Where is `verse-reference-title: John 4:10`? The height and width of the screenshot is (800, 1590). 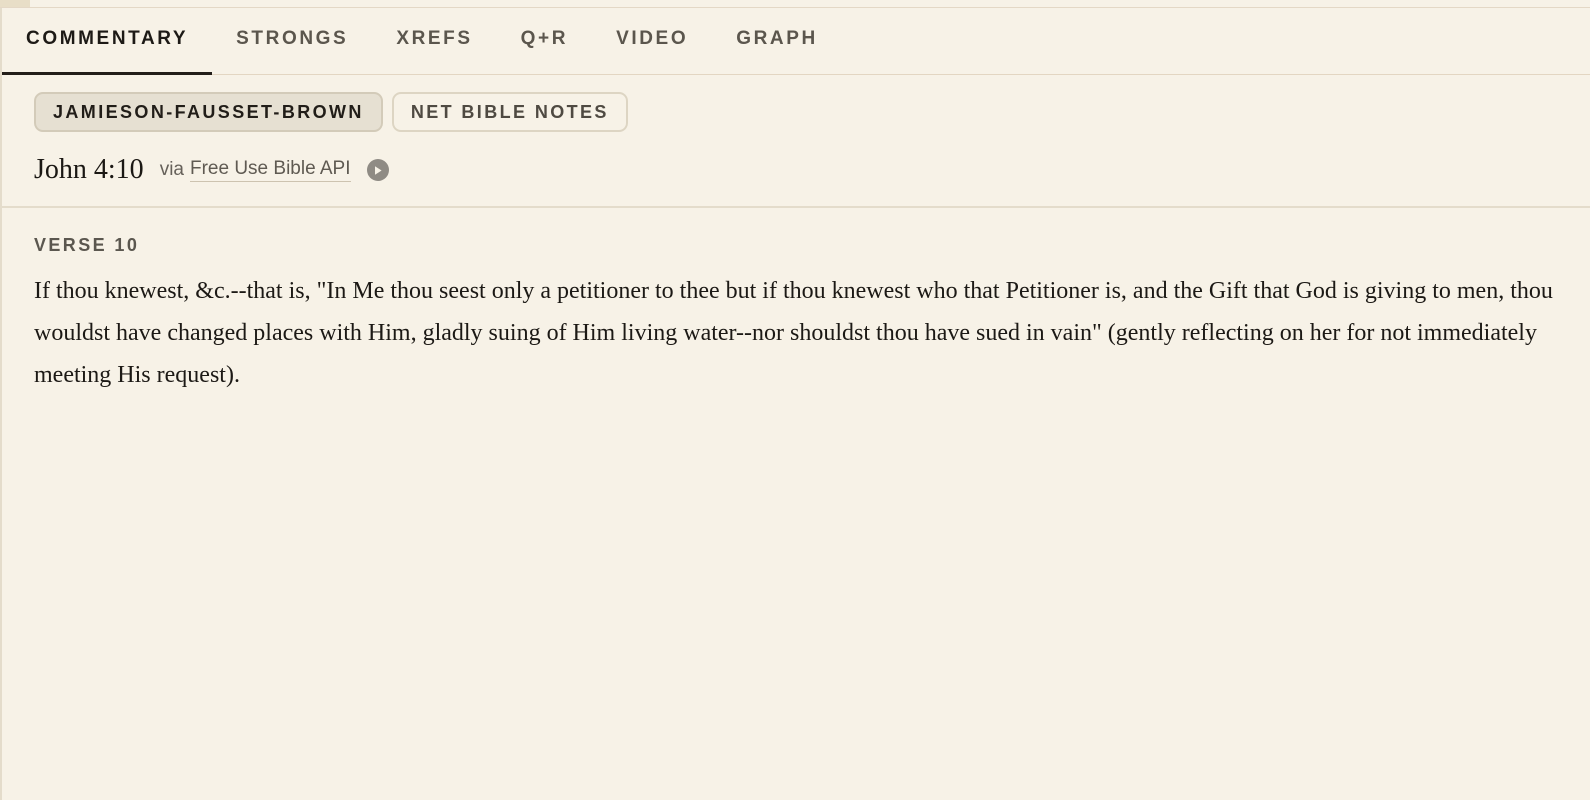
verse-reference-title: John 4:10 is located at coordinates (89, 169).